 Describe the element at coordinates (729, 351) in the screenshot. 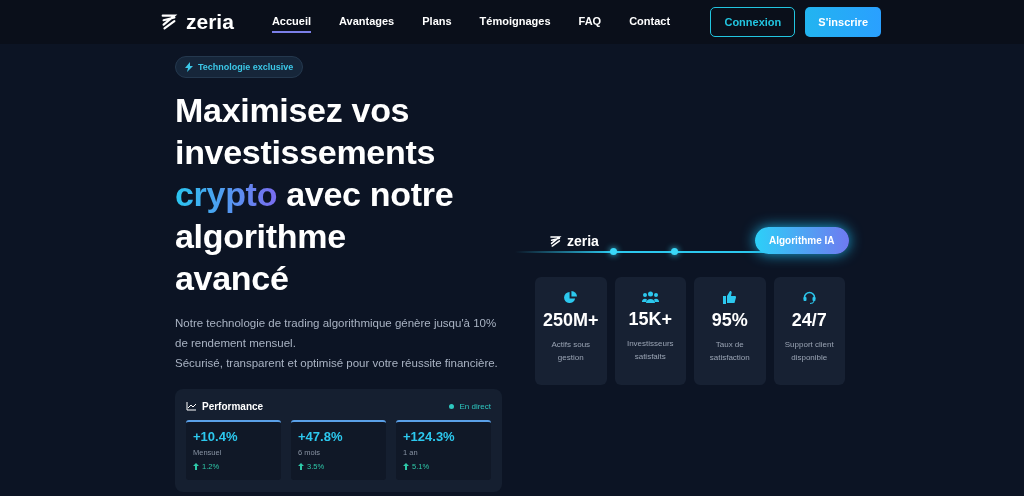

I see `stat-label: Taux de satisfaction` at that location.